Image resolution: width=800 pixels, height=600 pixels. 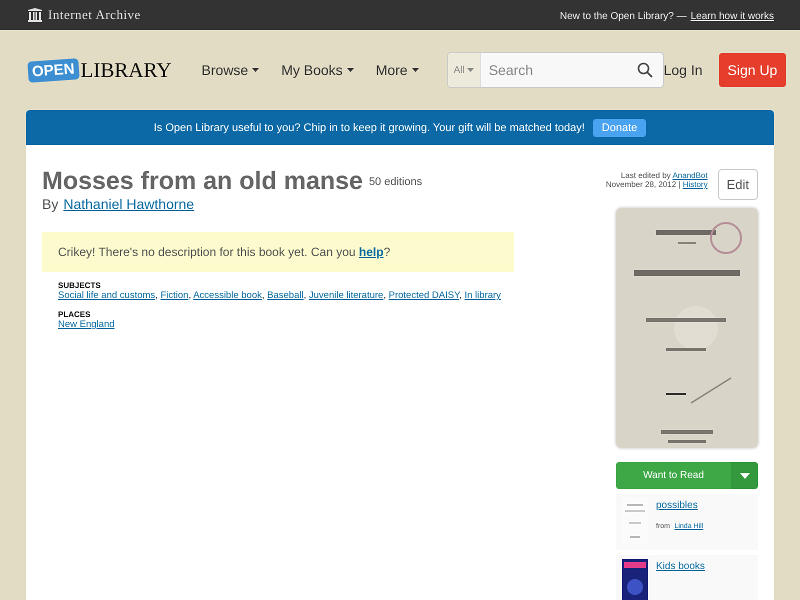 What do you see at coordinates (107, 295) in the screenshot?
I see `subject-link: Social life and customs` at bounding box center [107, 295].